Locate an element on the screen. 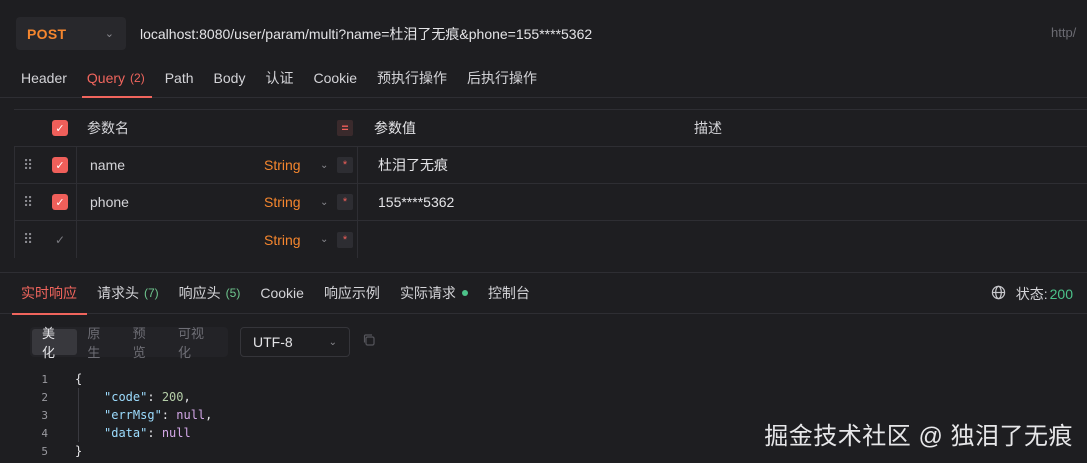  code-text: { is located at coordinates (79, 379).